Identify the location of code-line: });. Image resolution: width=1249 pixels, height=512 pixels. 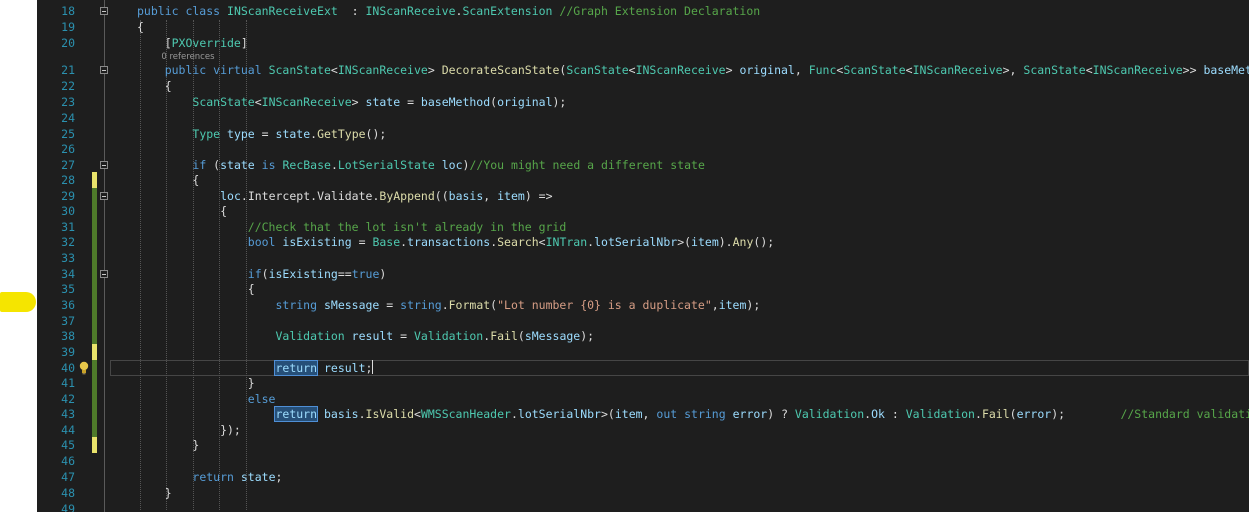
(189, 430).